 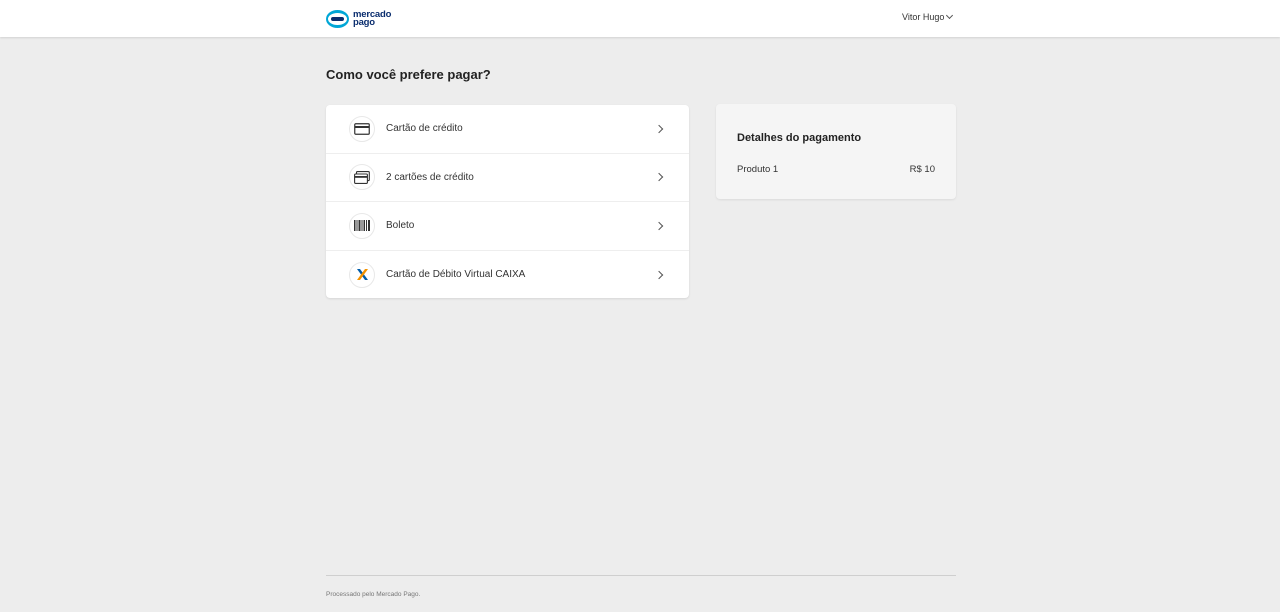 What do you see at coordinates (641, 575) in the screenshot?
I see `footer-divider` at bounding box center [641, 575].